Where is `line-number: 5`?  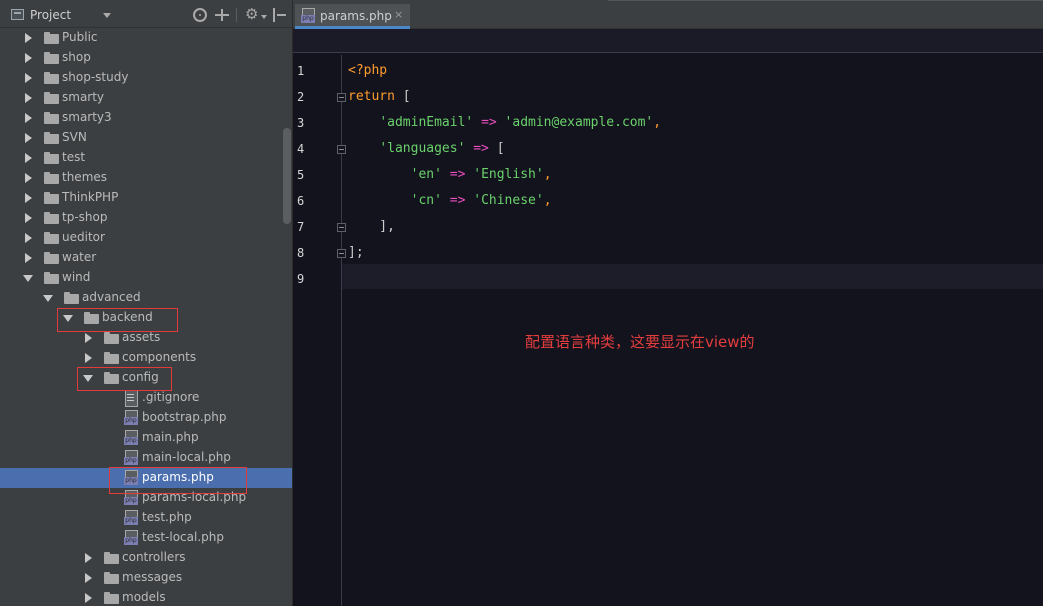 line-number: 5 is located at coordinates (301, 175).